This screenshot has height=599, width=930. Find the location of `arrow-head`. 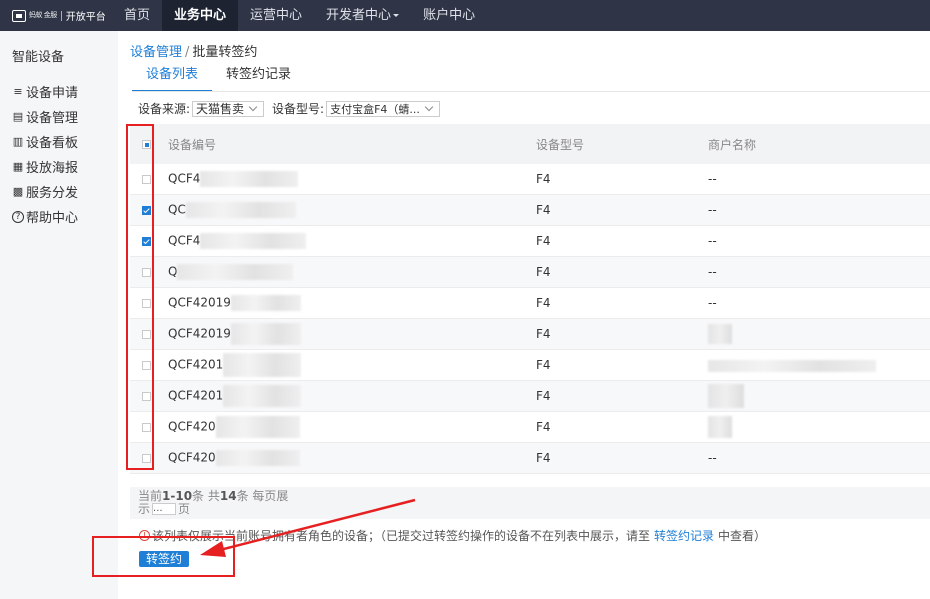

arrow-head is located at coordinates (213, 549).